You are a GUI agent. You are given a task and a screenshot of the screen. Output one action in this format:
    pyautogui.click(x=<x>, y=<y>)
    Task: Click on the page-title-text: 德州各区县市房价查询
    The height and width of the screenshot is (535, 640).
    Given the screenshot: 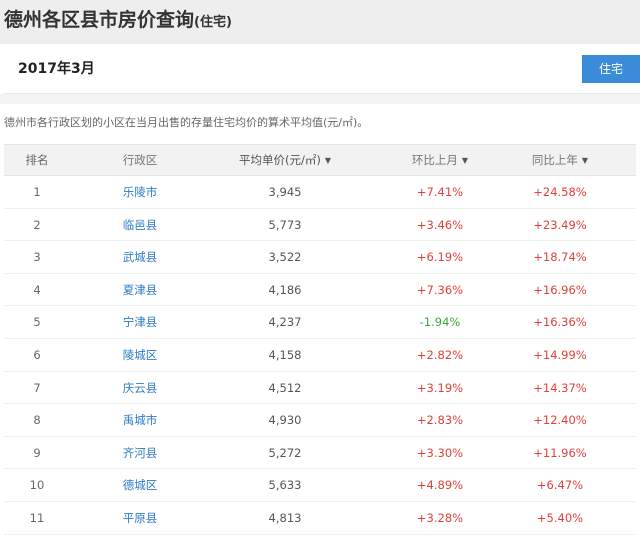 What is the action you would take?
    pyautogui.click(x=99, y=20)
    